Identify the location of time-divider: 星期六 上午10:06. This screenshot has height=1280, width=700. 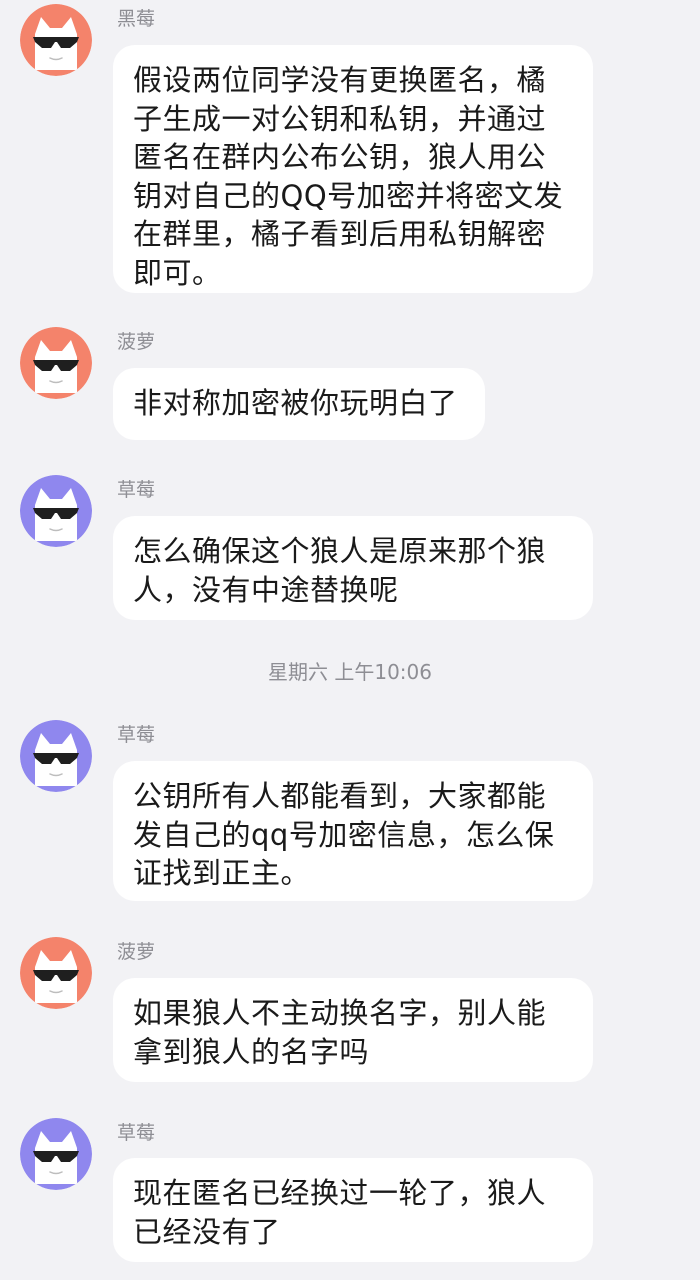
(350, 672).